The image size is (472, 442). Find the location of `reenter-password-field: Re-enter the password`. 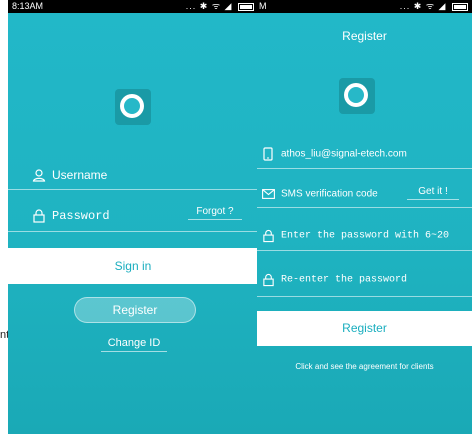

reenter-password-field: Re-enter the password is located at coordinates (364, 280).